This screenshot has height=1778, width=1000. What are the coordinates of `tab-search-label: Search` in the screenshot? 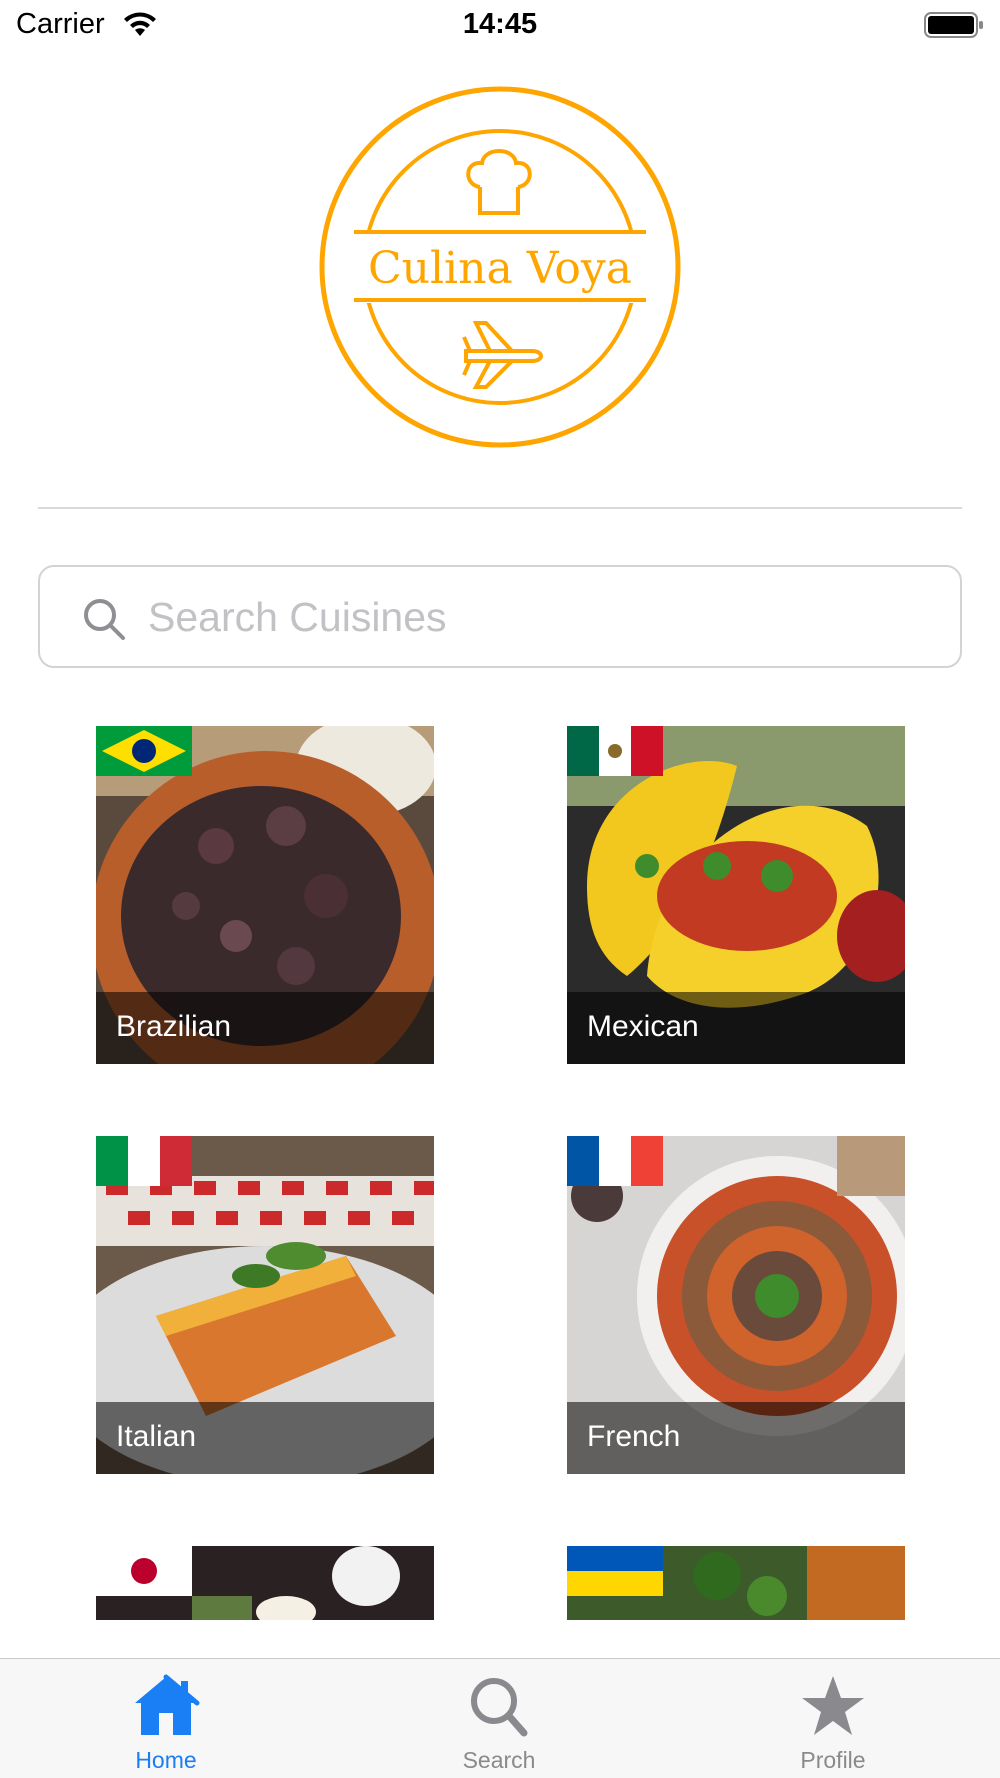 It's located at (499, 1760).